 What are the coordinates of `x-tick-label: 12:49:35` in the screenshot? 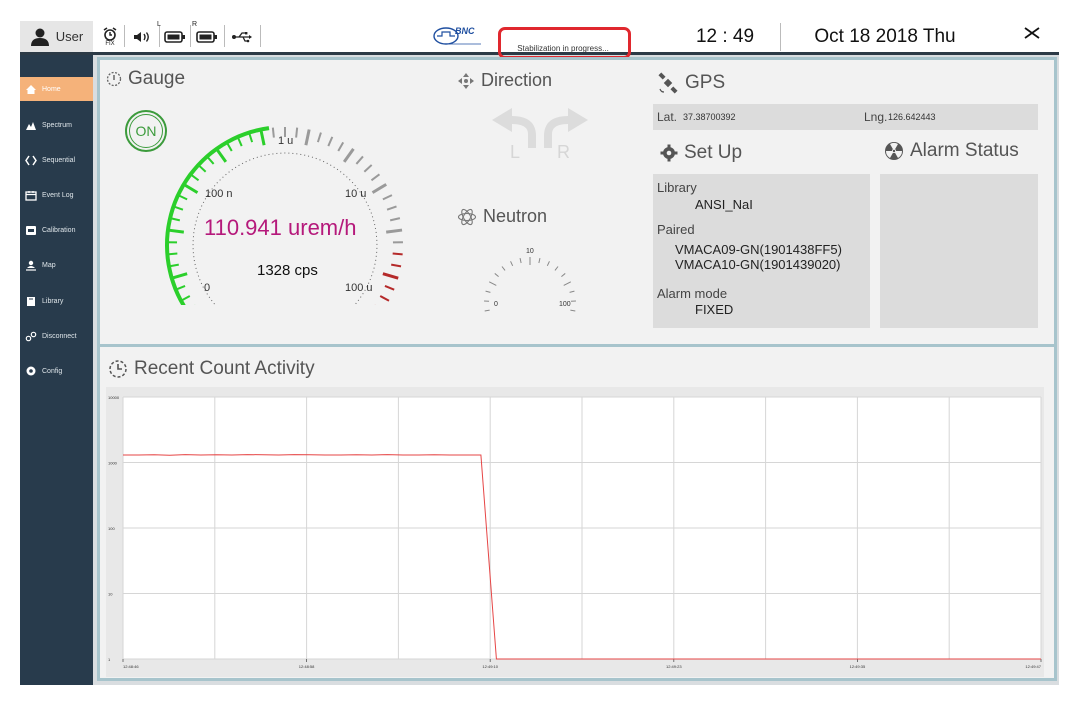 It's located at (858, 666).